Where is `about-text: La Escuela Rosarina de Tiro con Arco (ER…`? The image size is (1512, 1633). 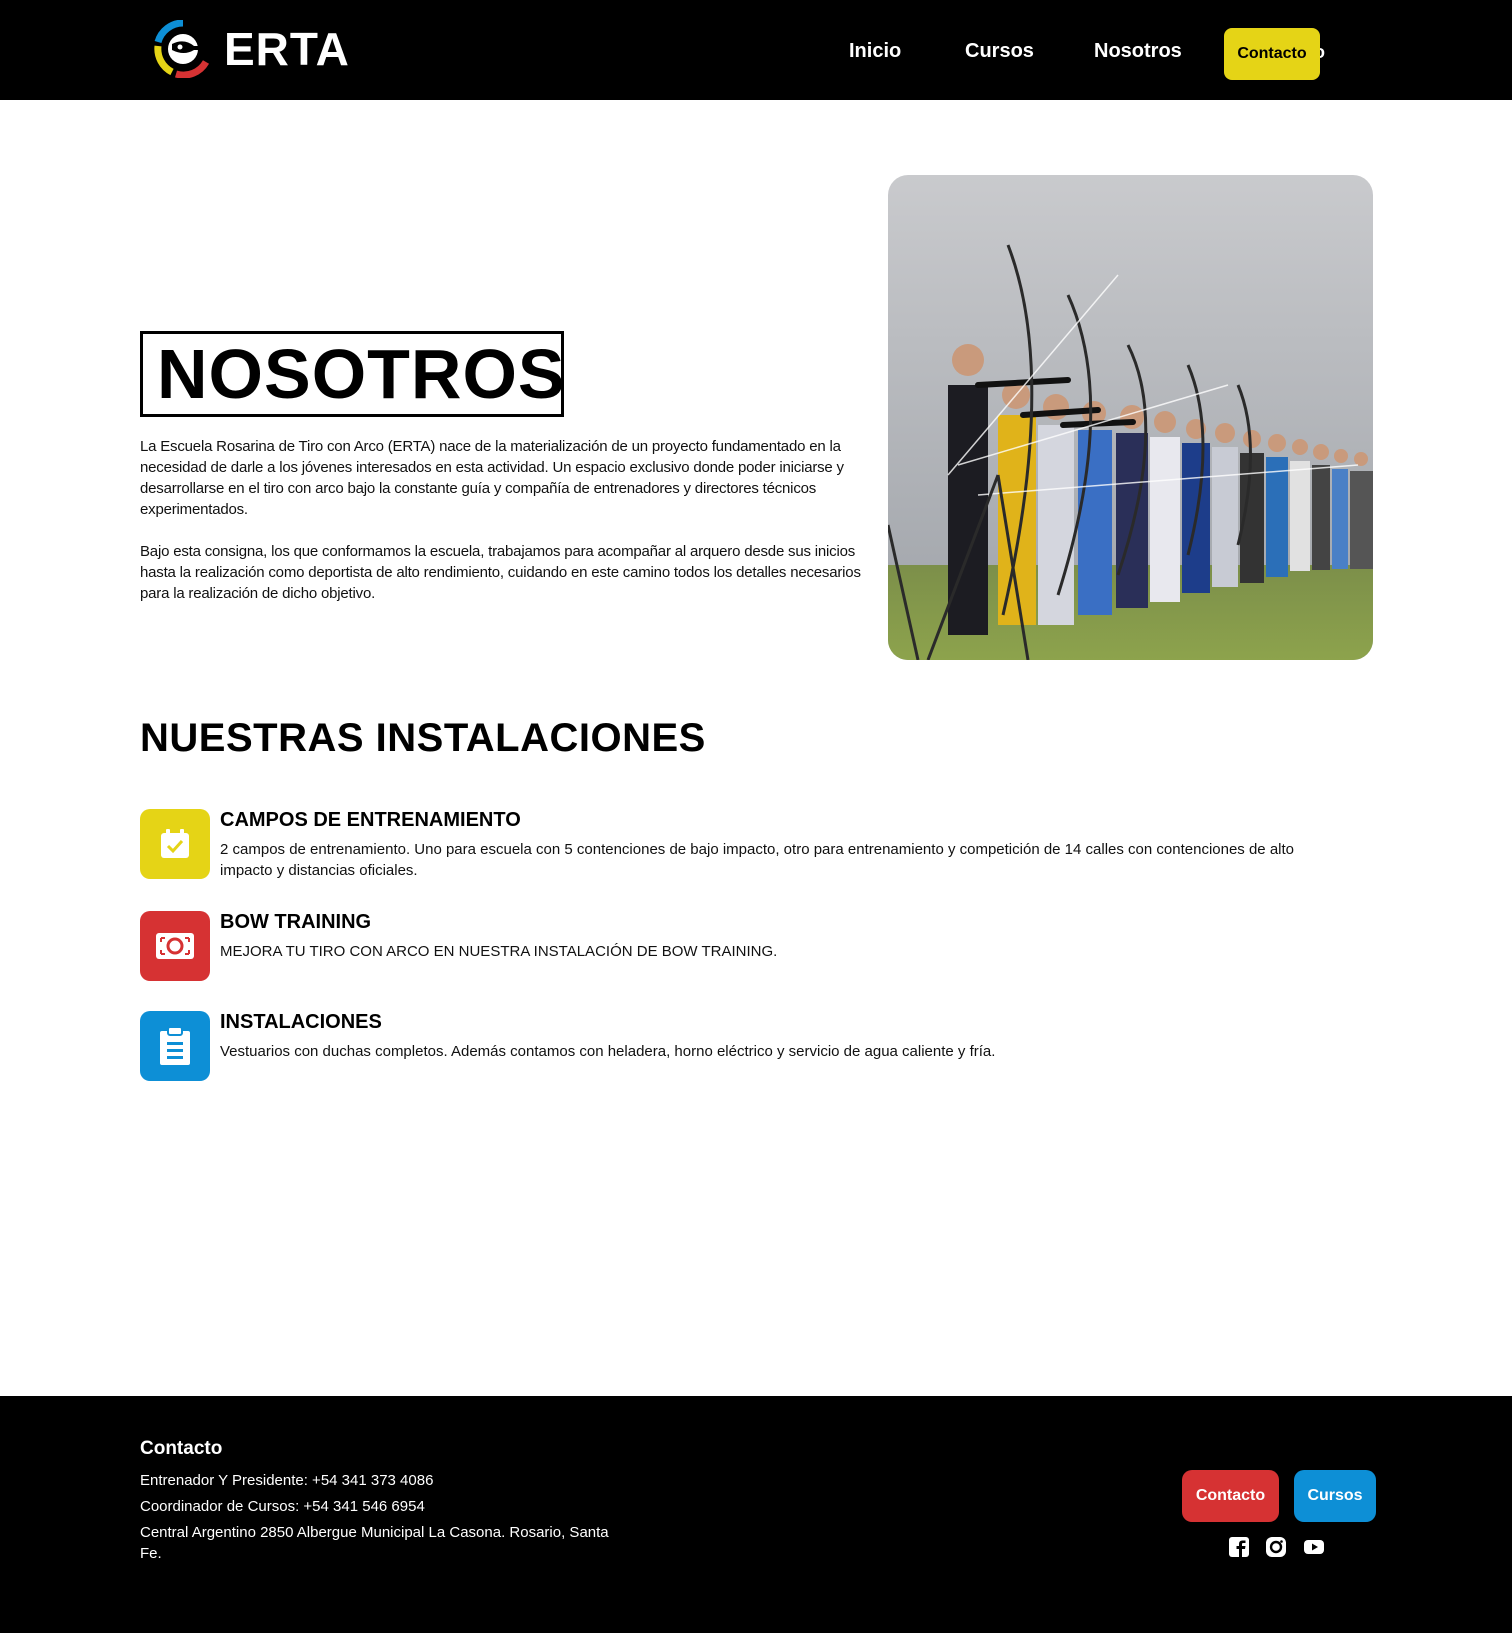 about-text: La Escuela Rosarina de Tiro con Arco (ER… is located at coordinates (505, 530).